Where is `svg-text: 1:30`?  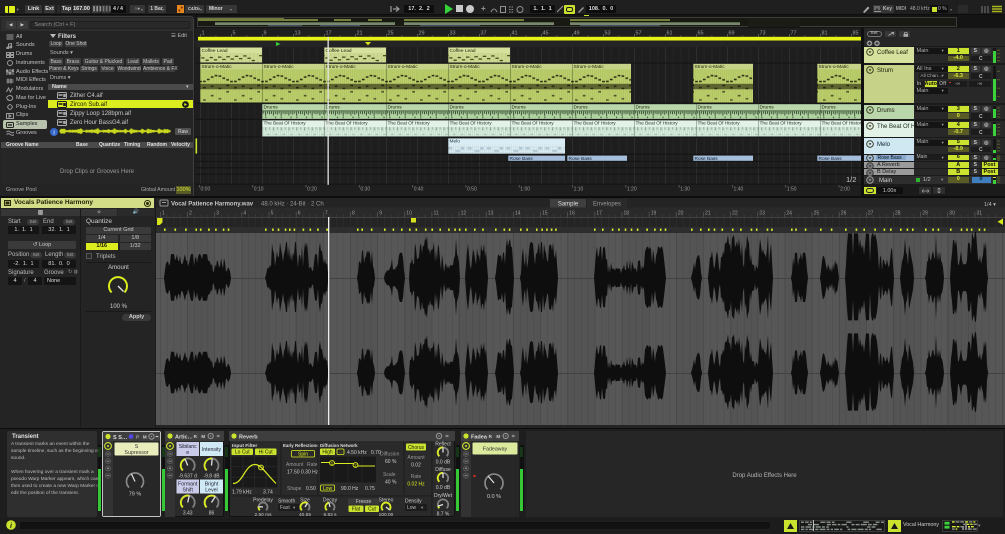
svg-text: 1:30 is located at coordinates (685, 190).